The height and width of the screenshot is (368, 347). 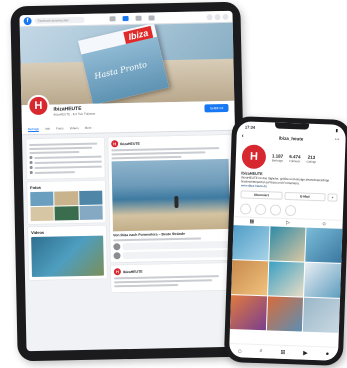 What do you see at coordinates (304, 196) in the screenshot?
I see `email-button: E-Mail` at bounding box center [304, 196].